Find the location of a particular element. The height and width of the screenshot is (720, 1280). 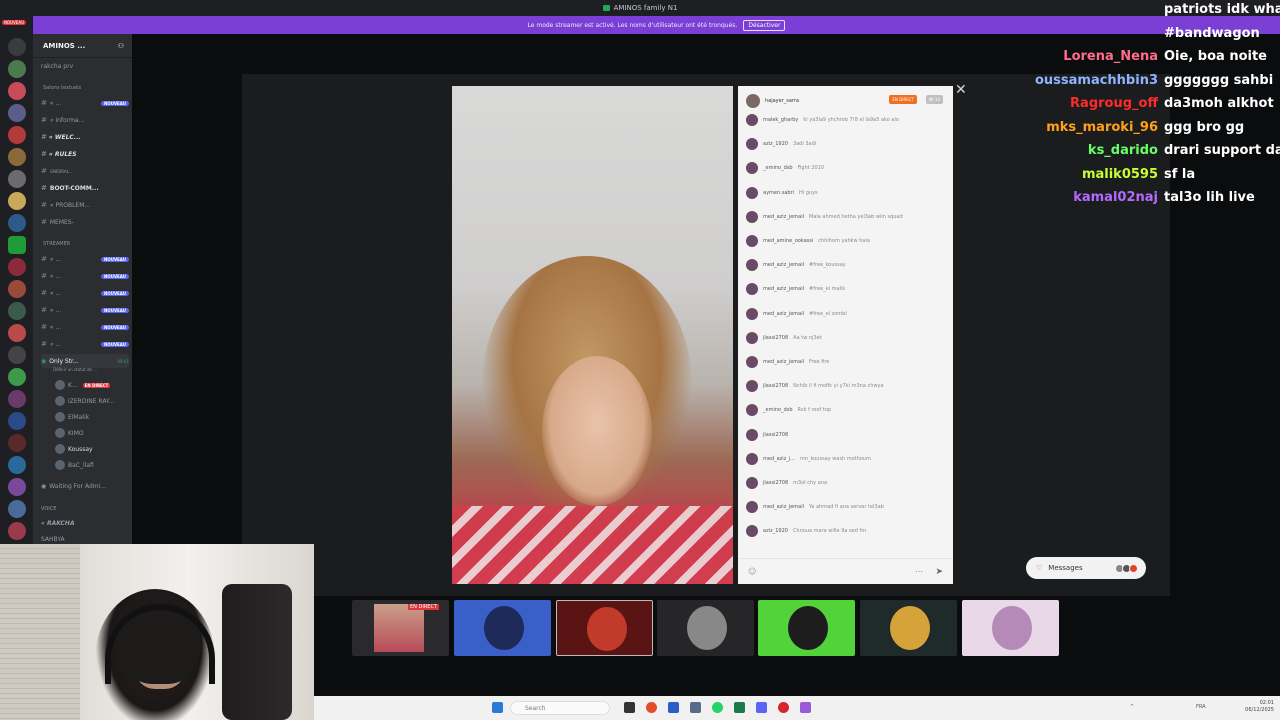

server-header: AMINOS ... ⚇ is located at coordinates (82, 46).